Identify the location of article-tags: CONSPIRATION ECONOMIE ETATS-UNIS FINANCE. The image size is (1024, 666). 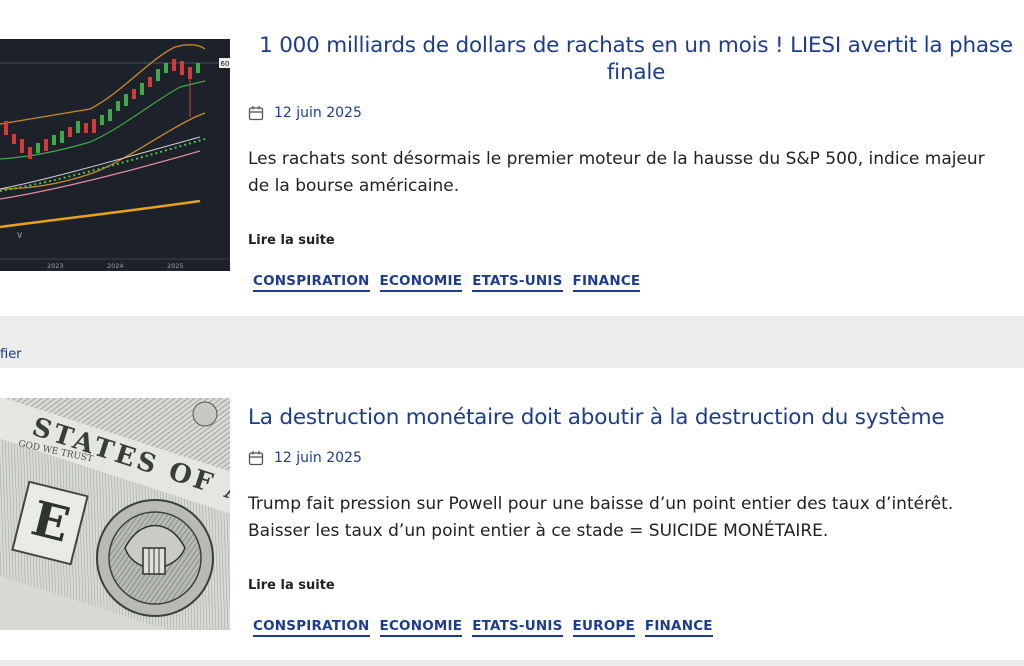
(638, 282).